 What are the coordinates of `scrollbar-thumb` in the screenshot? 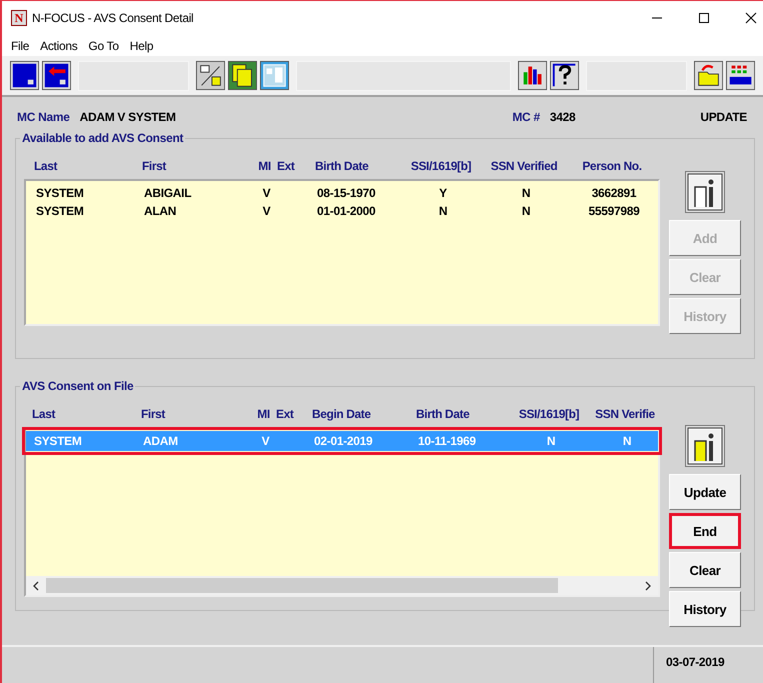 It's located at (302, 585).